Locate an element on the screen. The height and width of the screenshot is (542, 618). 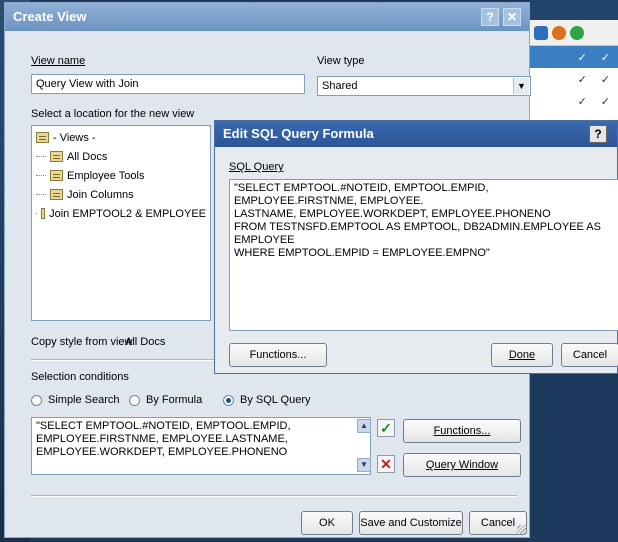
scroll-up-icon: ▲ is located at coordinates (364, 426).